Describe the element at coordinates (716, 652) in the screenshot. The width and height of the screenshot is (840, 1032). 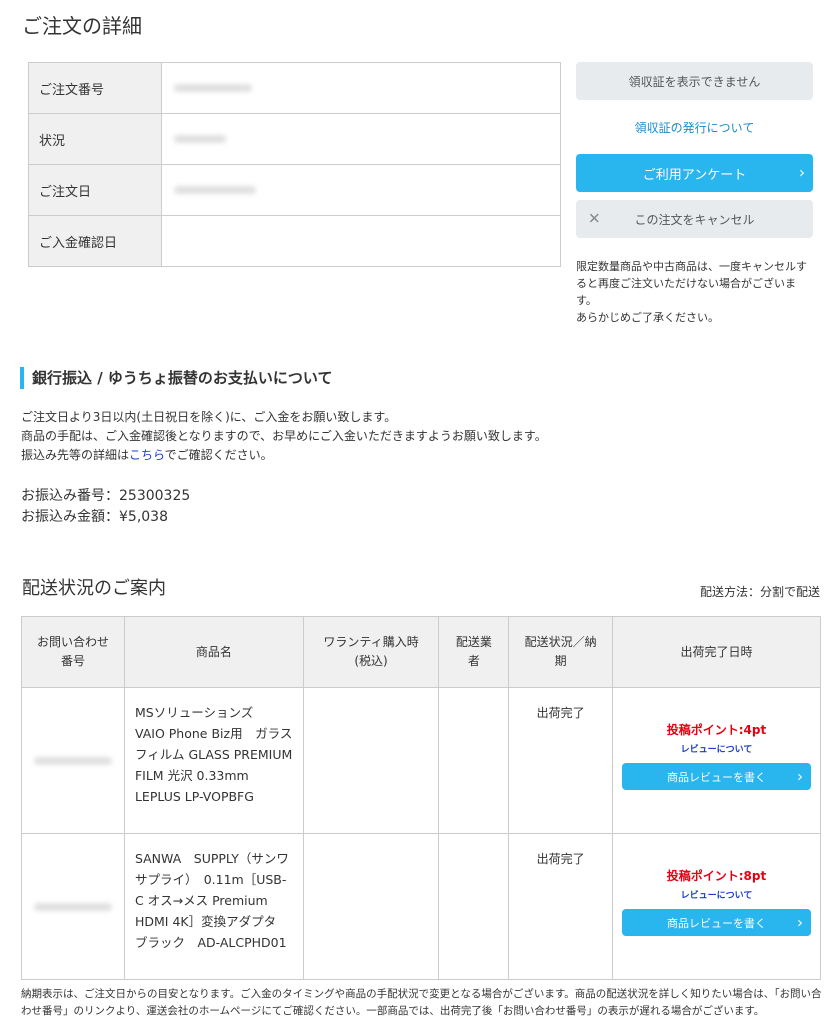
I see `header-shipped-date: 出荷完了日時` at that location.